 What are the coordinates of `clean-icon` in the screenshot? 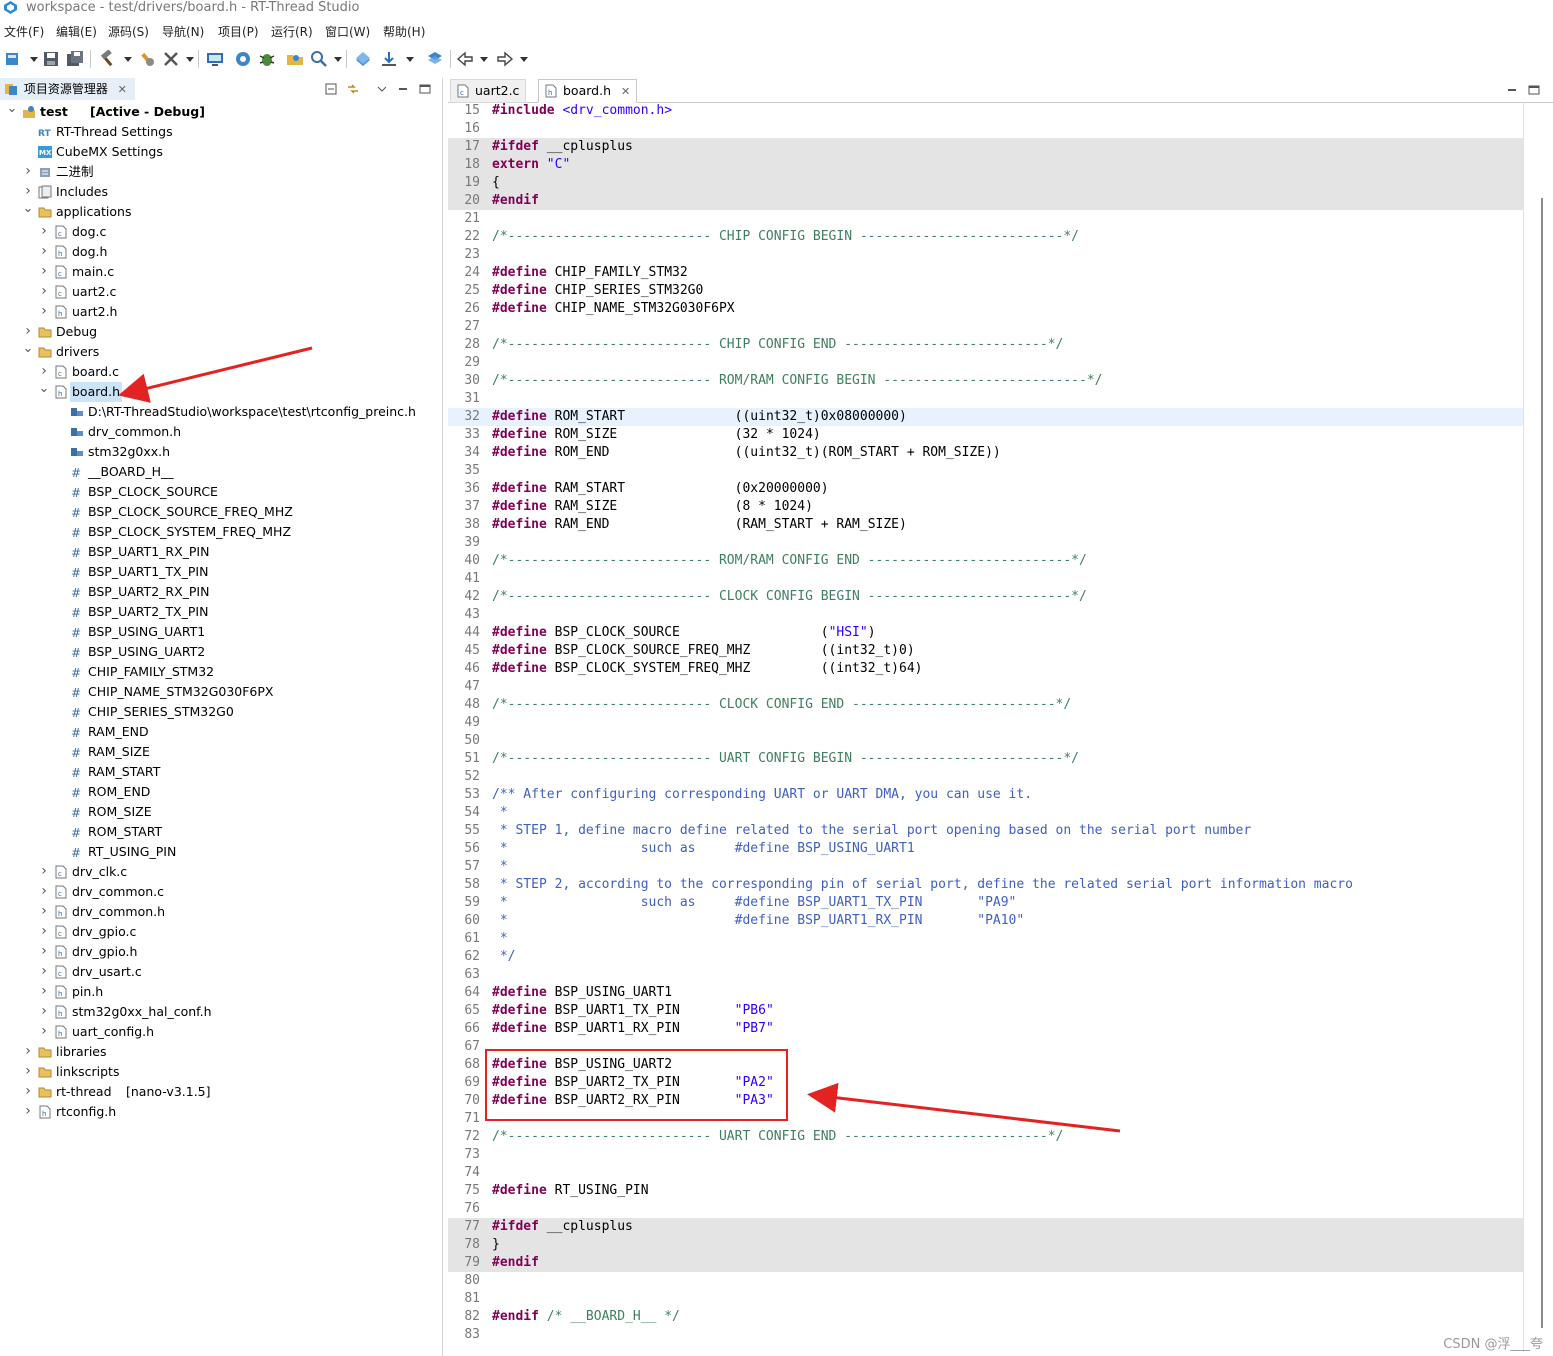 It's located at (147, 59).